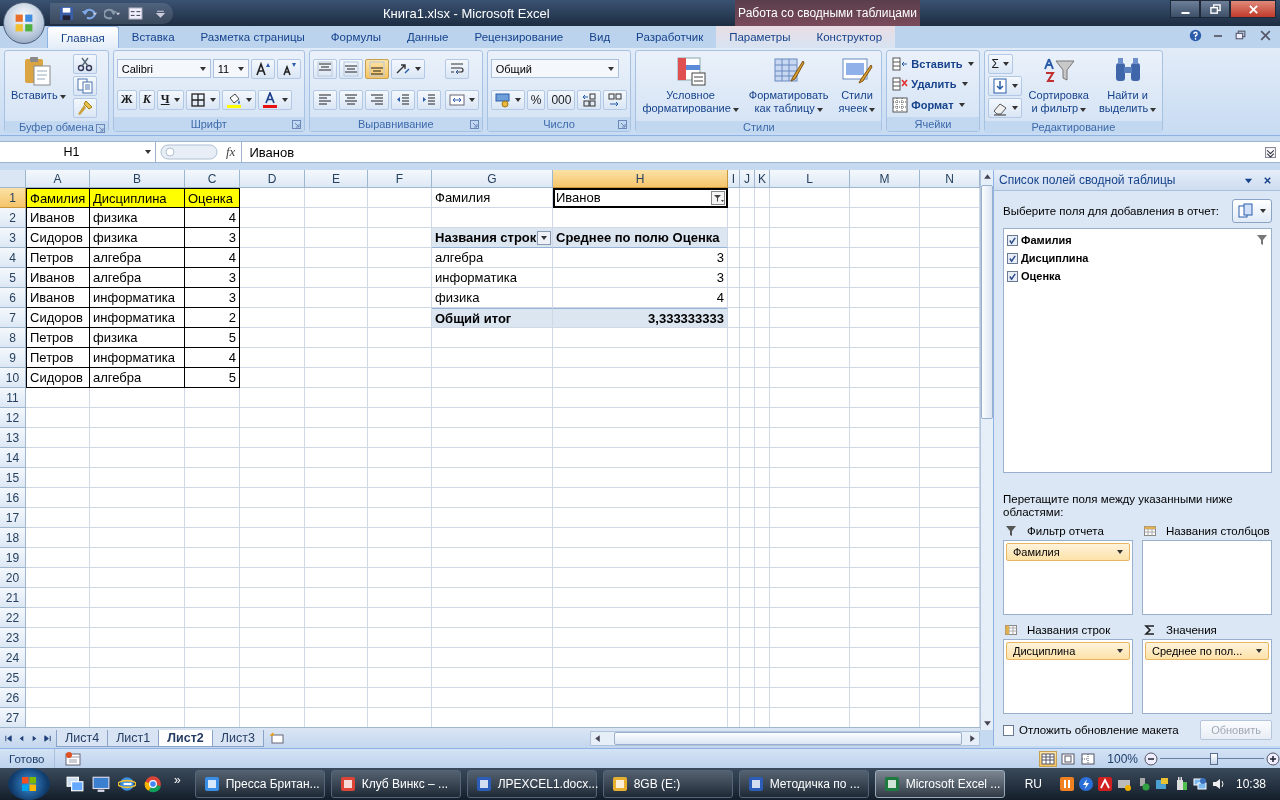  I want to click on scroll-down-icon, so click(987, 724).